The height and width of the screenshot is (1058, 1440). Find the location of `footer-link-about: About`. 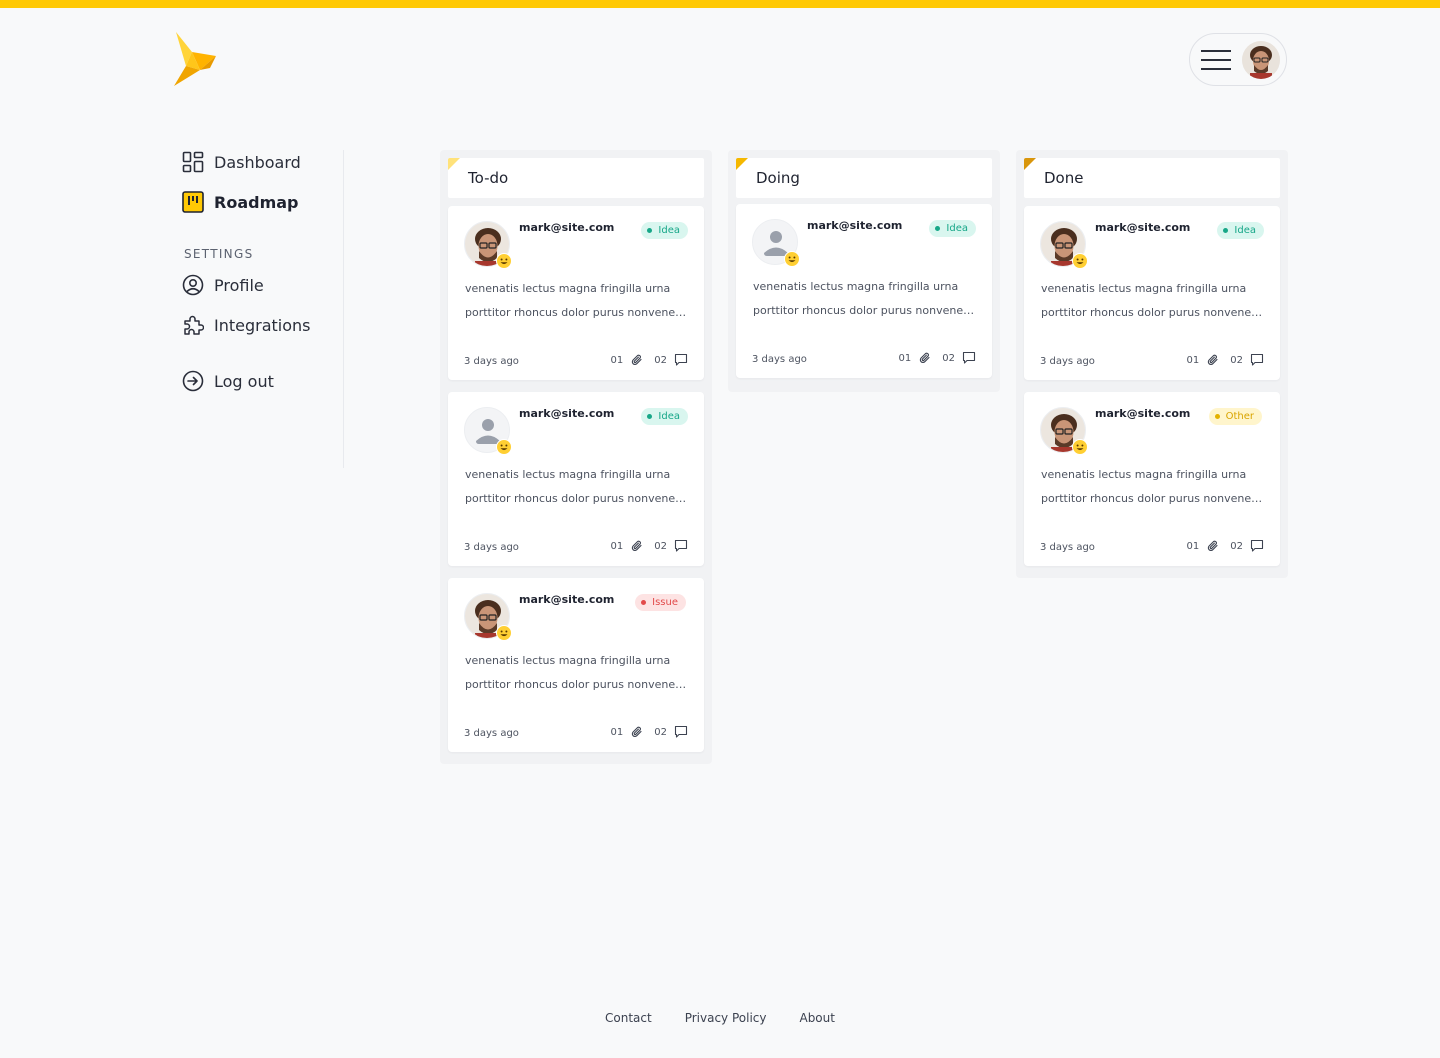

footer-link-about: About is located at coordinates (816, 1018).